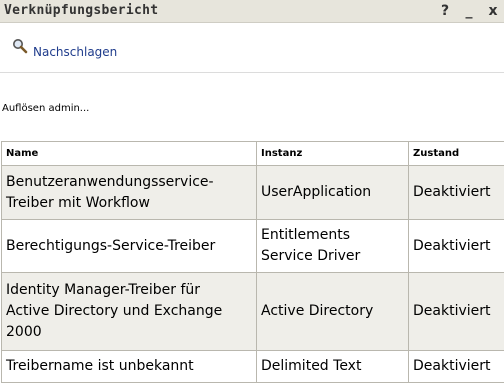 The height and width of the screenshot is (385, 504). I want to click on window-title: Verknüpfungsbericht, so click(81, 10).